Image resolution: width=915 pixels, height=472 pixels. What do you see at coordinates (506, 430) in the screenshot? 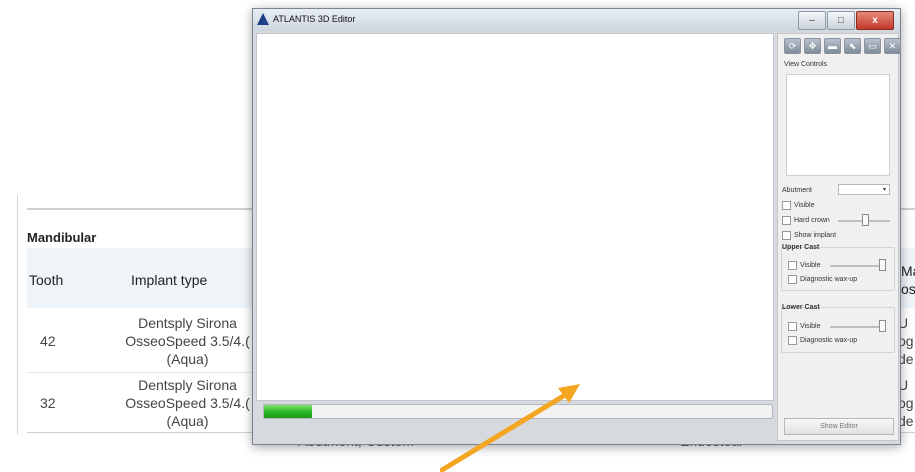
I see `arrow-shaft` at bounding box center [506, 430].